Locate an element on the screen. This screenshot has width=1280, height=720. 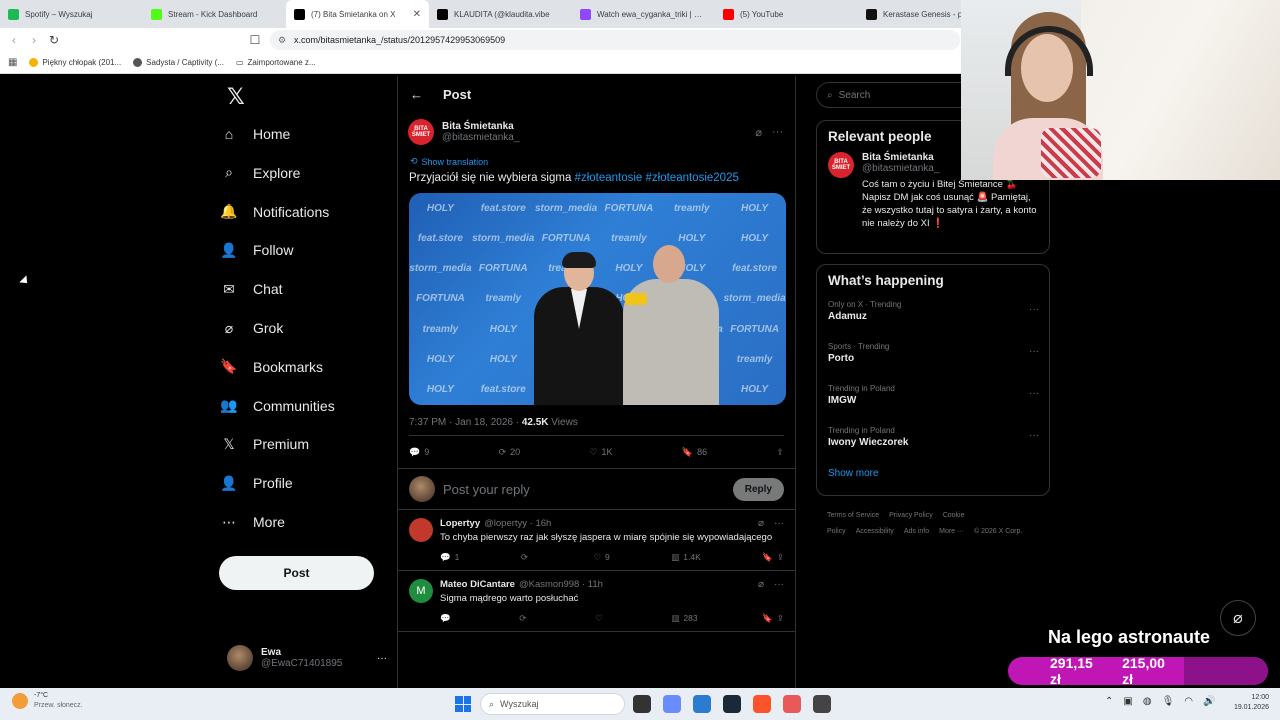
reply-action: 💬 1 is located at coordinates (449, 557).